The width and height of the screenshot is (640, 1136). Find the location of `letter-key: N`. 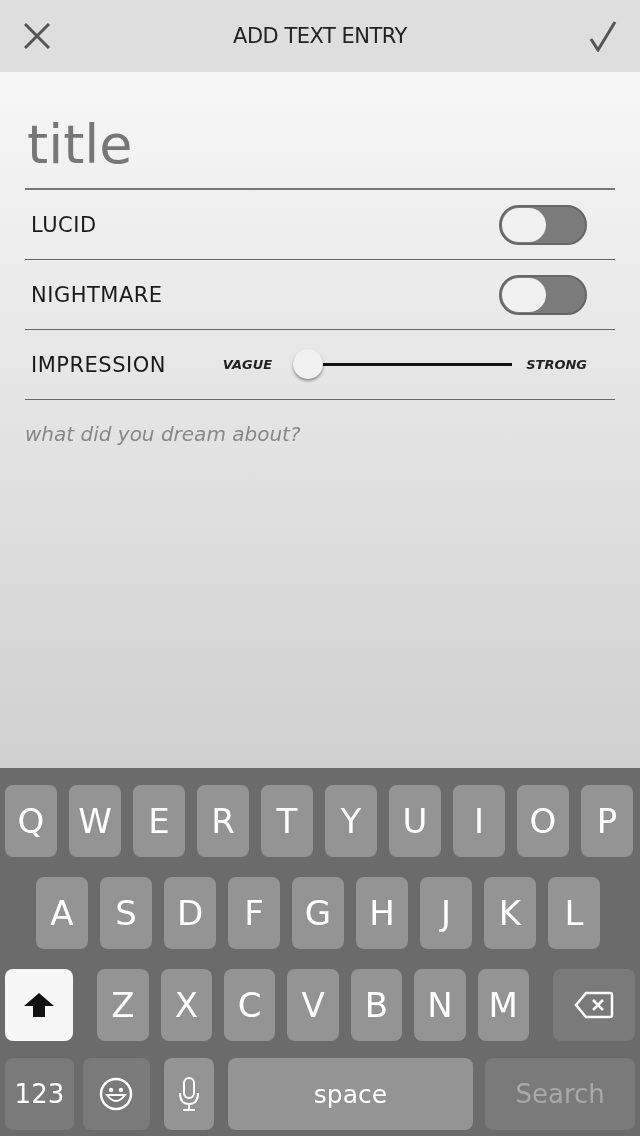

letter-key: N is located at coordinates (440, 1005).